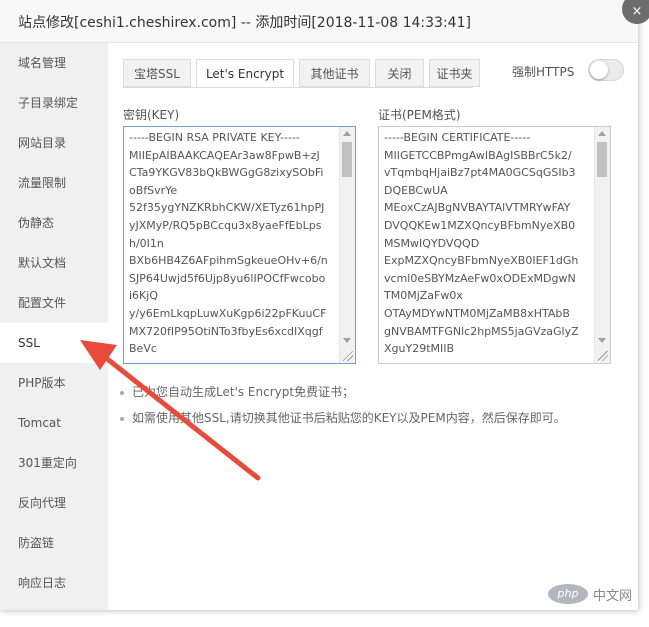 Image resolution: width=649 pixels, height=627 pixels. Describe the element at coordinates (568, 594) in the screenshot. I see `php-logo: php` at that location.